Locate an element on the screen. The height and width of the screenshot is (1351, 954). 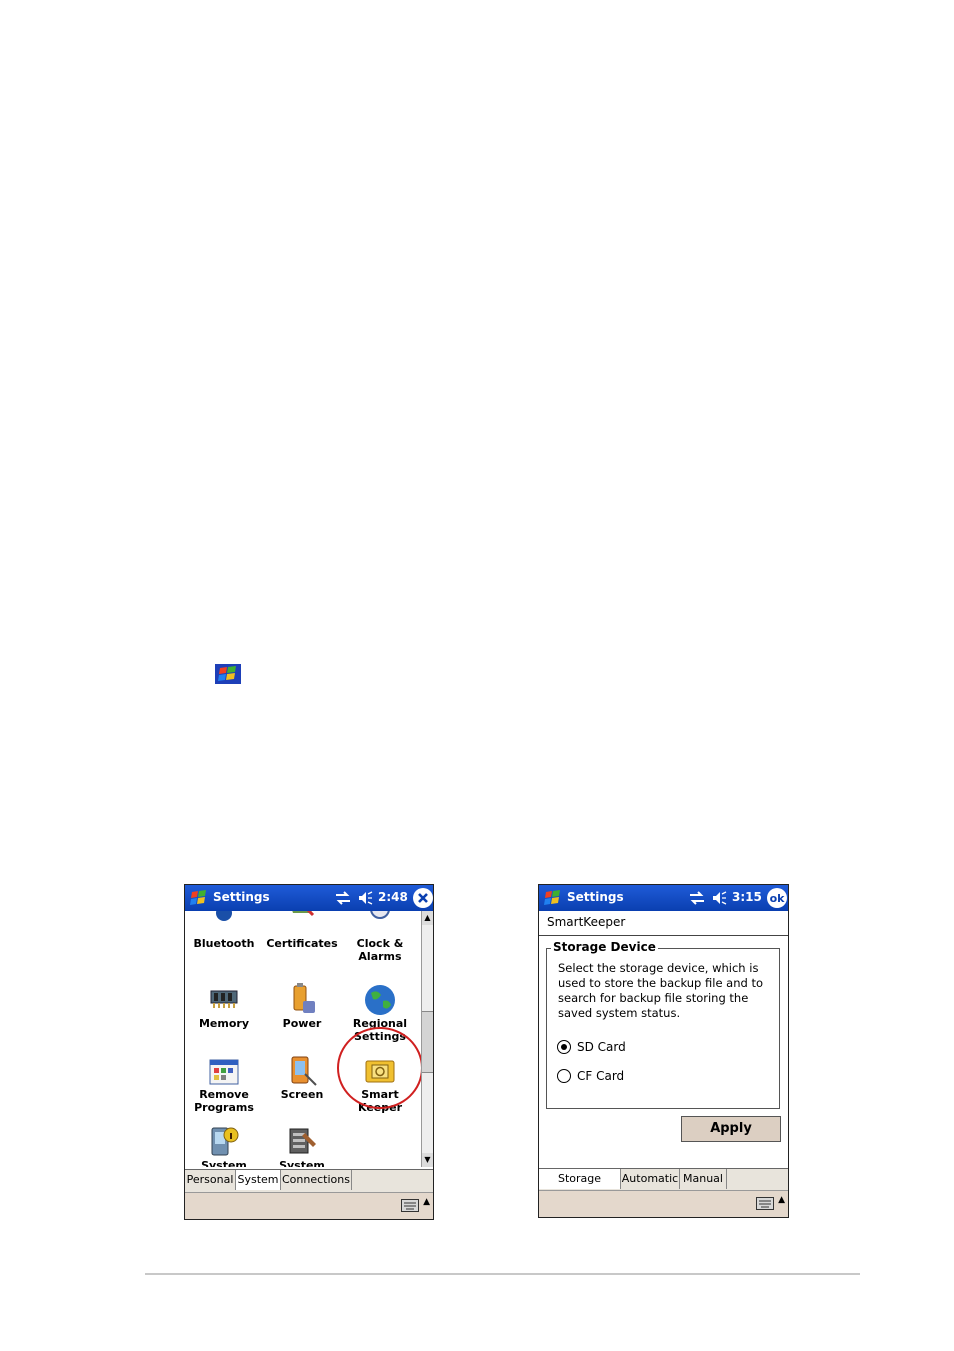
power-icon is located at coordinates (304, 998).